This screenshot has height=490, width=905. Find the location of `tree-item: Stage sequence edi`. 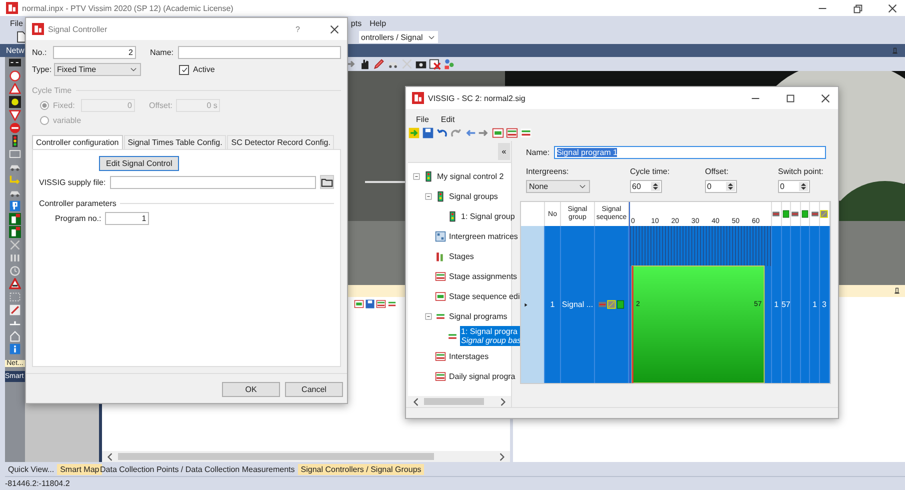

tree-item: Stage sequence edi is located at coordinates (484, 296).